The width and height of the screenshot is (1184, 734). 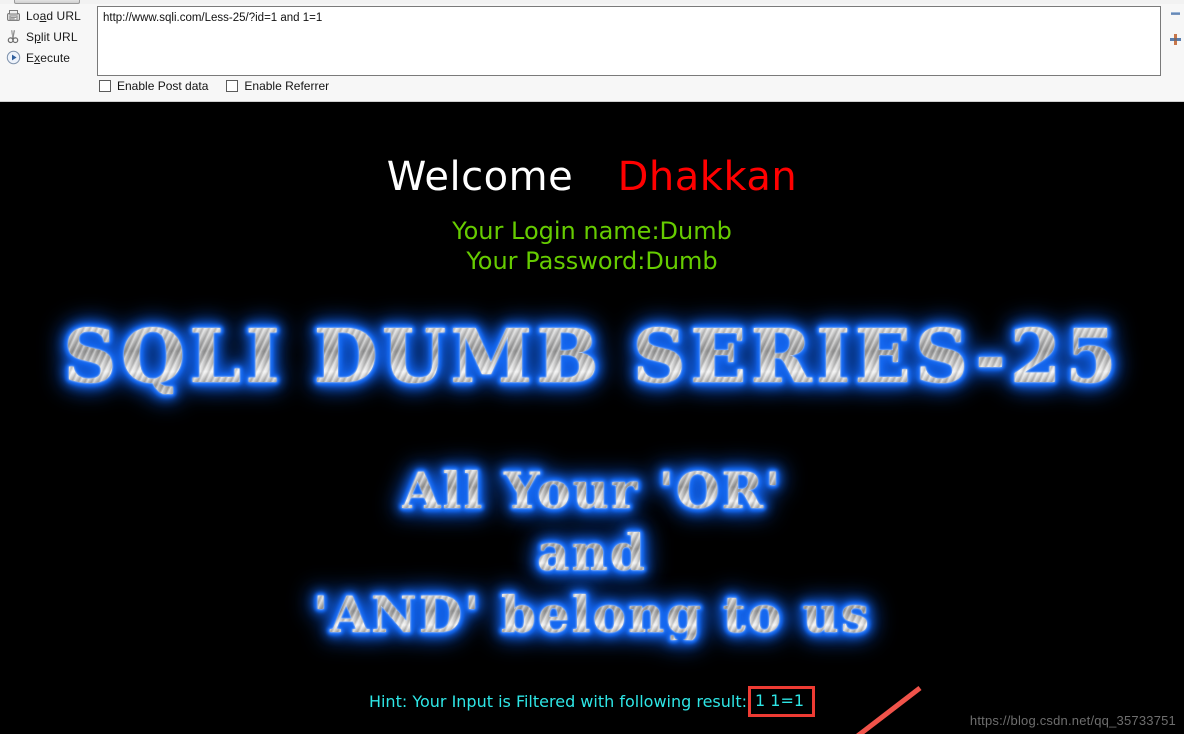 I want to click on welcome-word: Welcome, so click(x=480, y=177).